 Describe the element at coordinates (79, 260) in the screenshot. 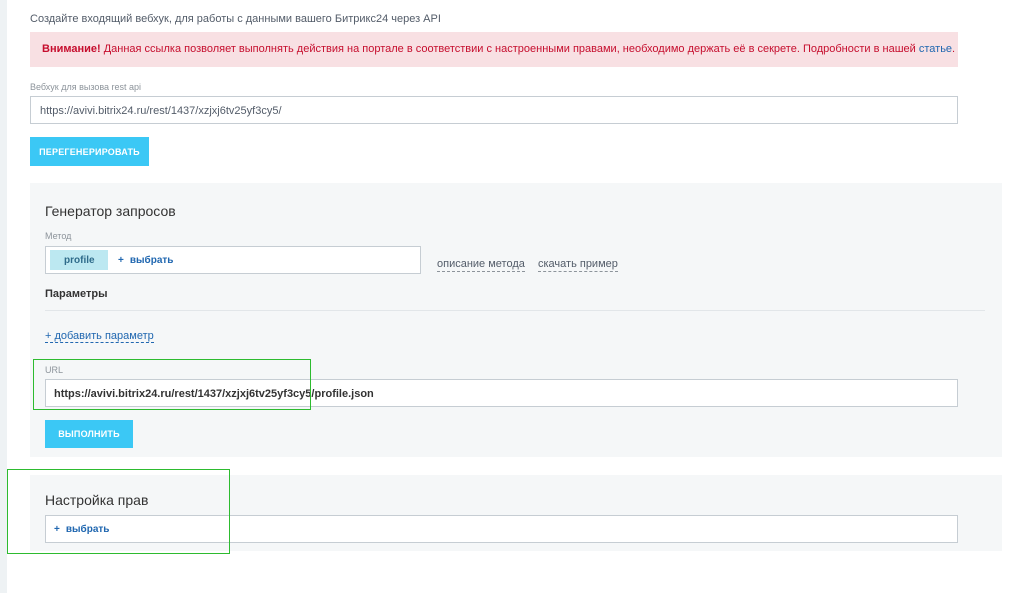

I see `method-tag-profile: profile` at that location.